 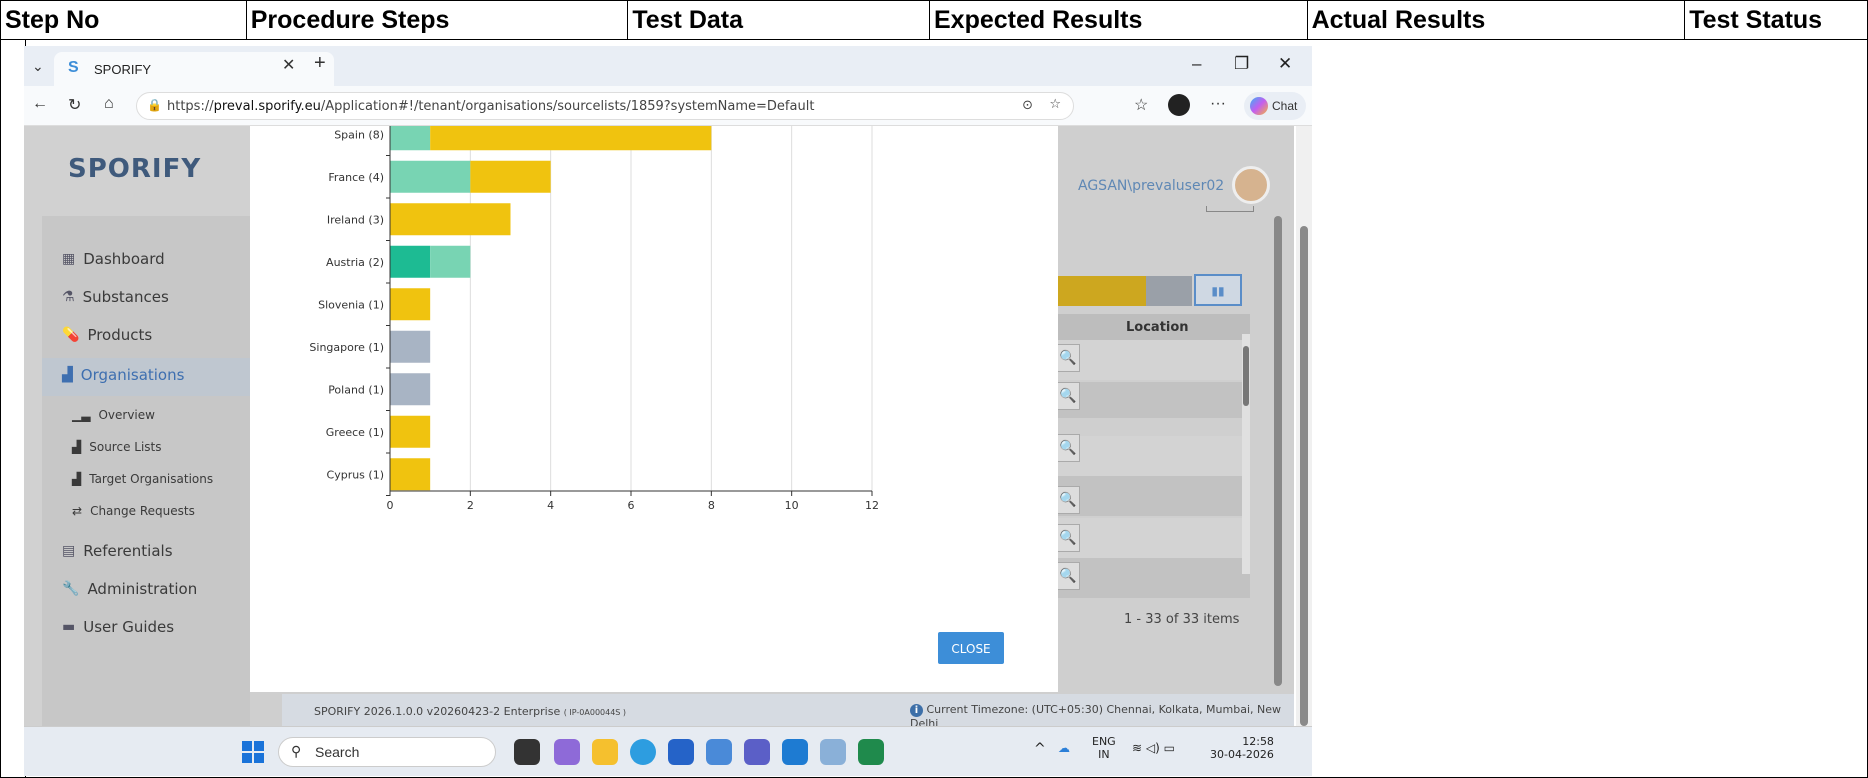 What do you see at coordinates (971, 648) in the screenshot?
I see `close-button: CLOSE` at bounding box center [971, 648].